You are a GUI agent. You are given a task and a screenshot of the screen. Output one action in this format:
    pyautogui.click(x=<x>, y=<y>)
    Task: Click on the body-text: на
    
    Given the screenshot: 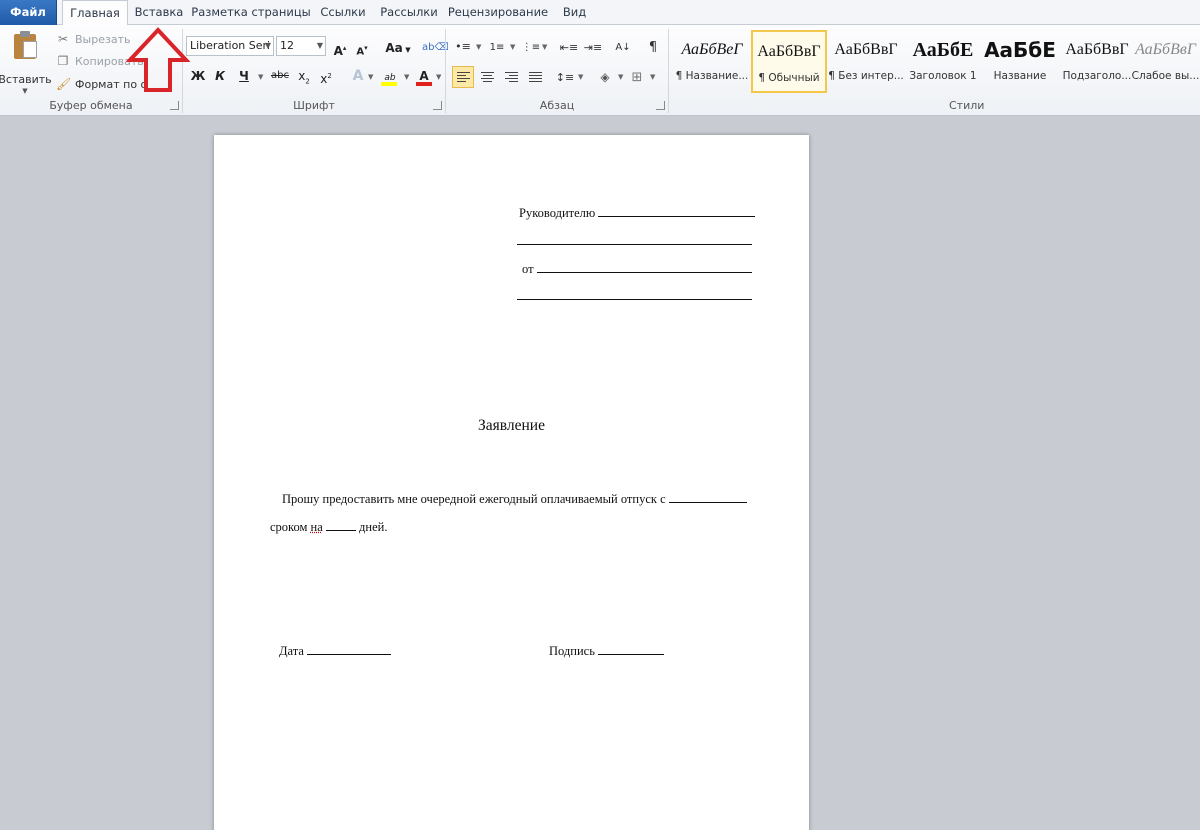 What is the action you would take?
    pyautogui.click(x=316, y=527)
    